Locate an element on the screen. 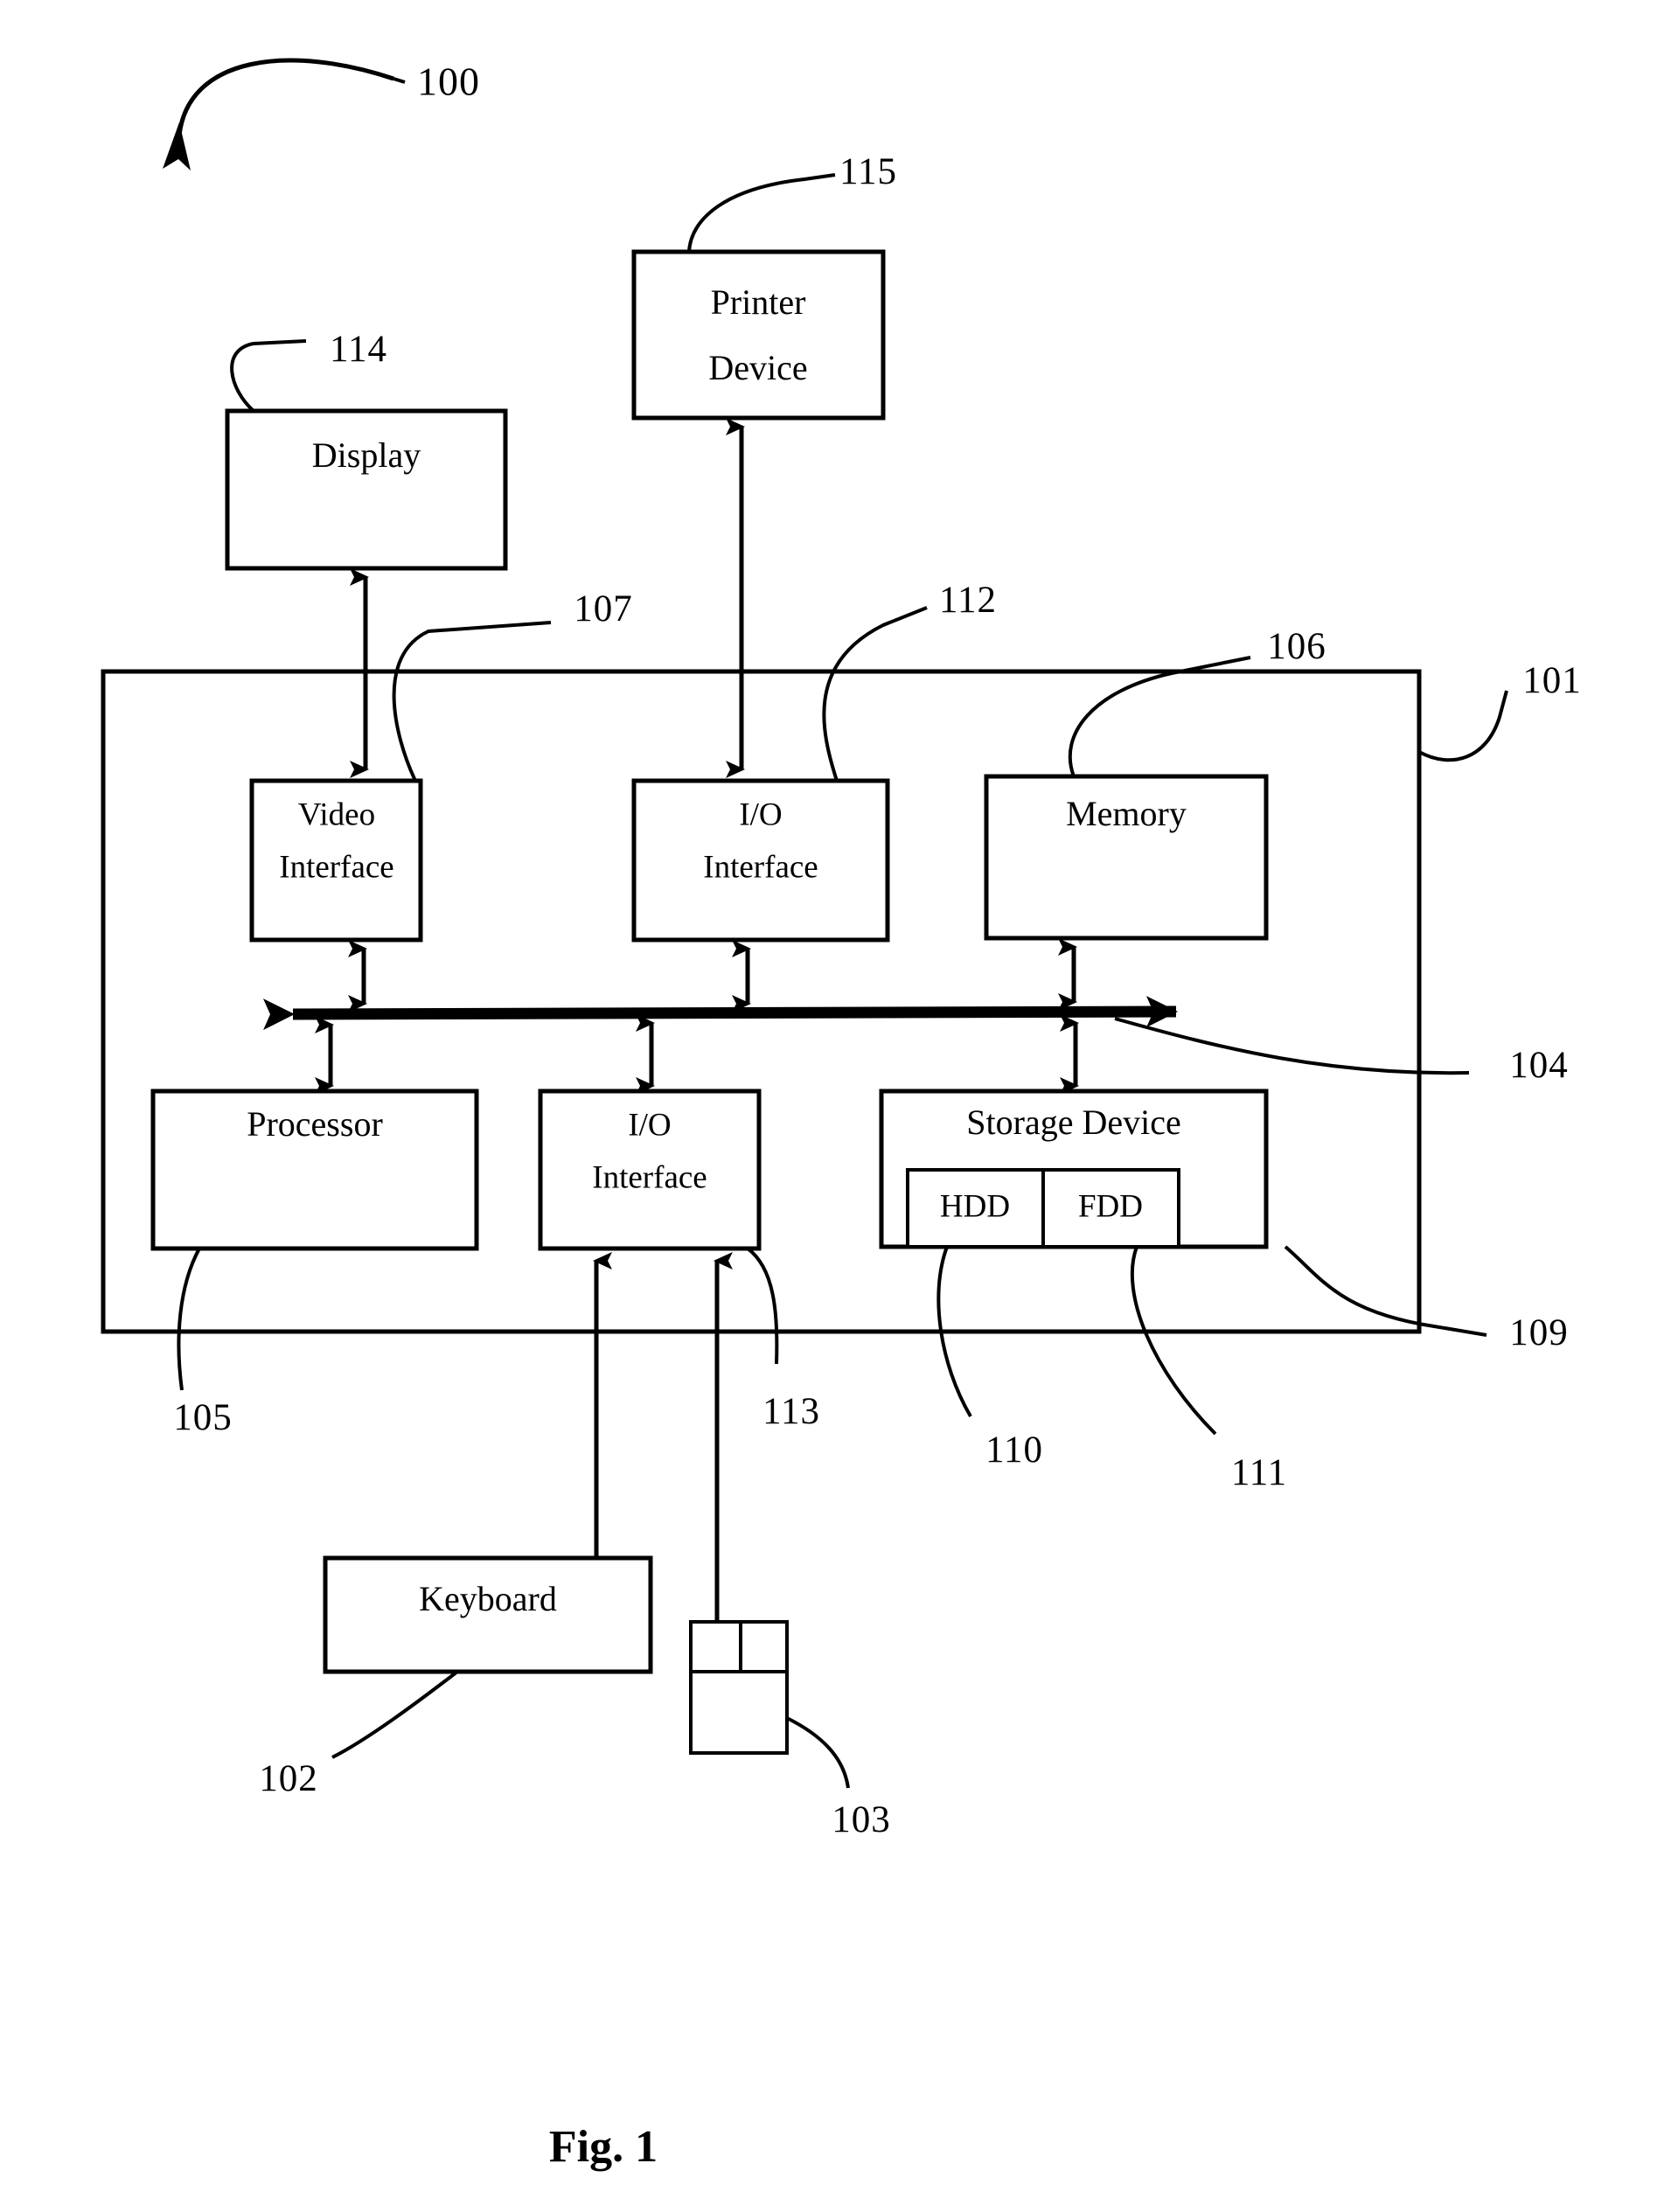  io-interface-bottom-box: I/O Interface is located at coordinates (658, 1227).